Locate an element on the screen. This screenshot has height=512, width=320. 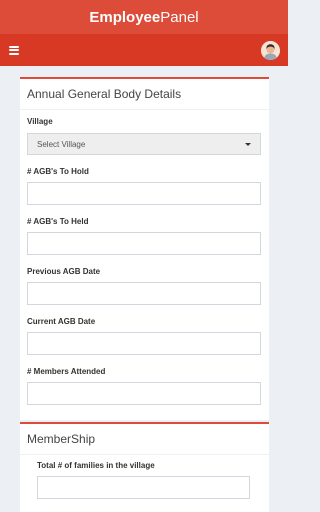
members-attended-label: # Members Attended is located at coordinates (66, 371).